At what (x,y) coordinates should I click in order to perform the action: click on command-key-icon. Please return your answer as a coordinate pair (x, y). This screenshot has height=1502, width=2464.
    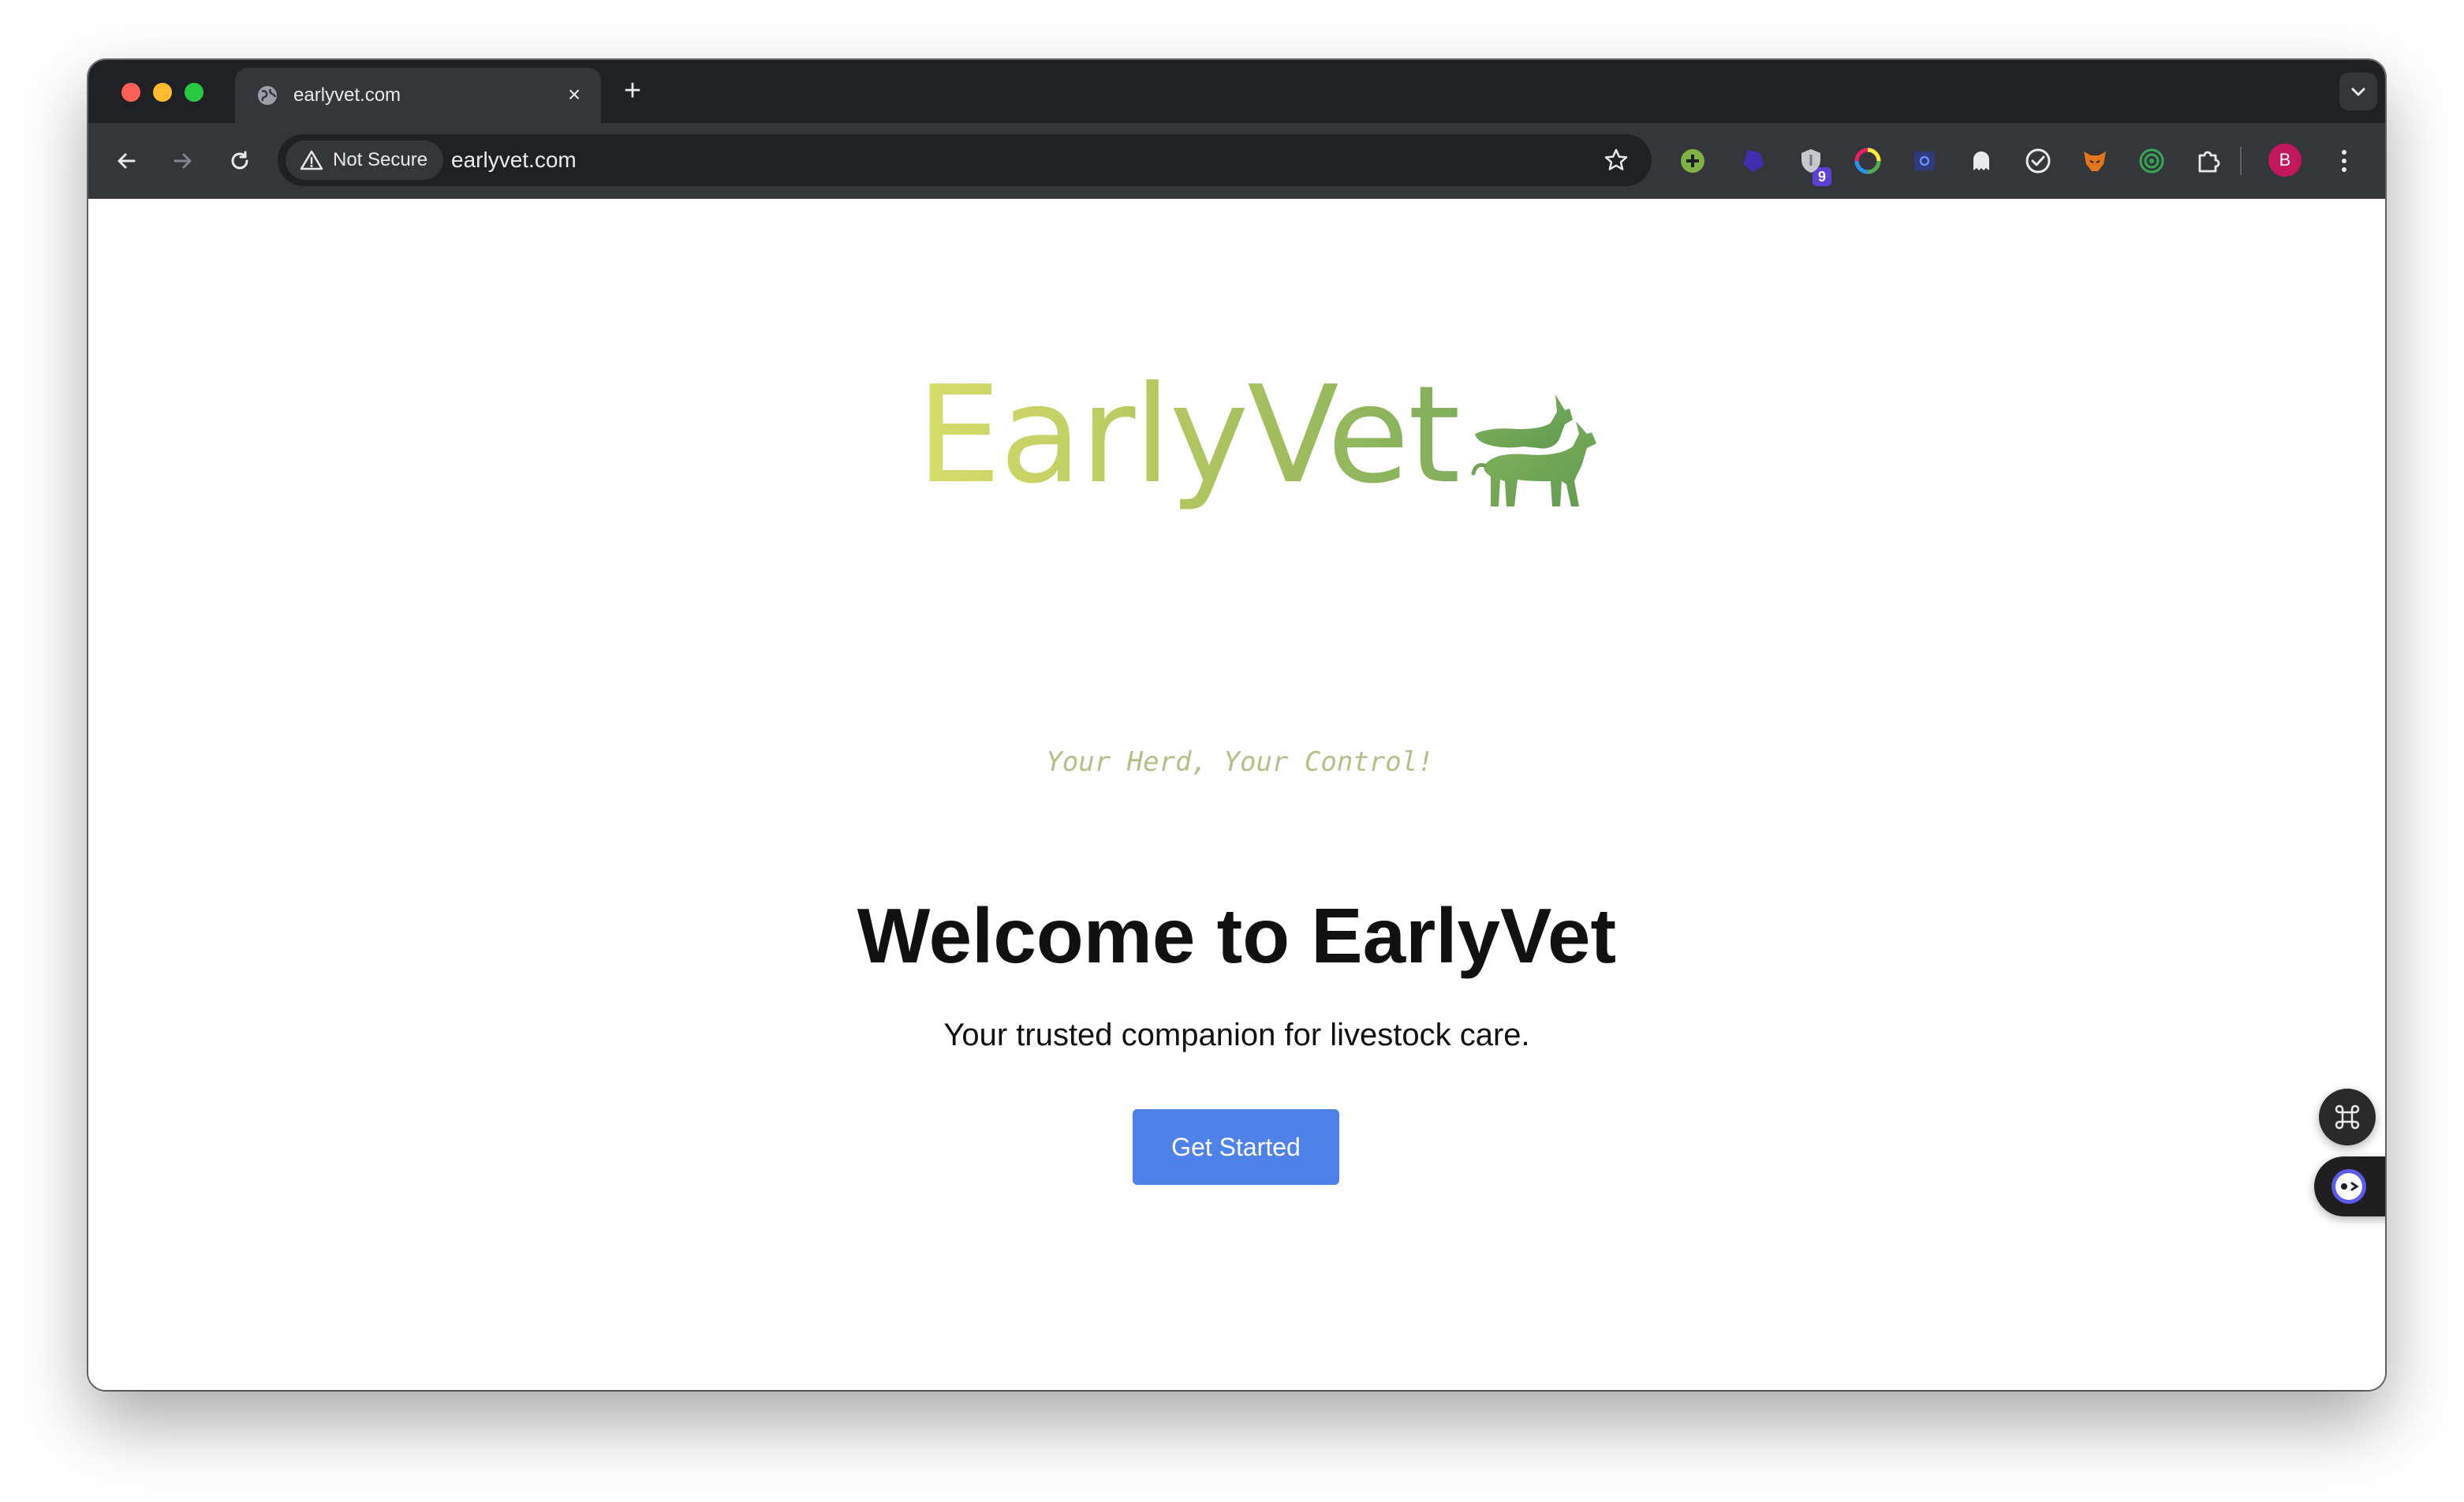
    Looking at the image, I should click on (2347, 1117).